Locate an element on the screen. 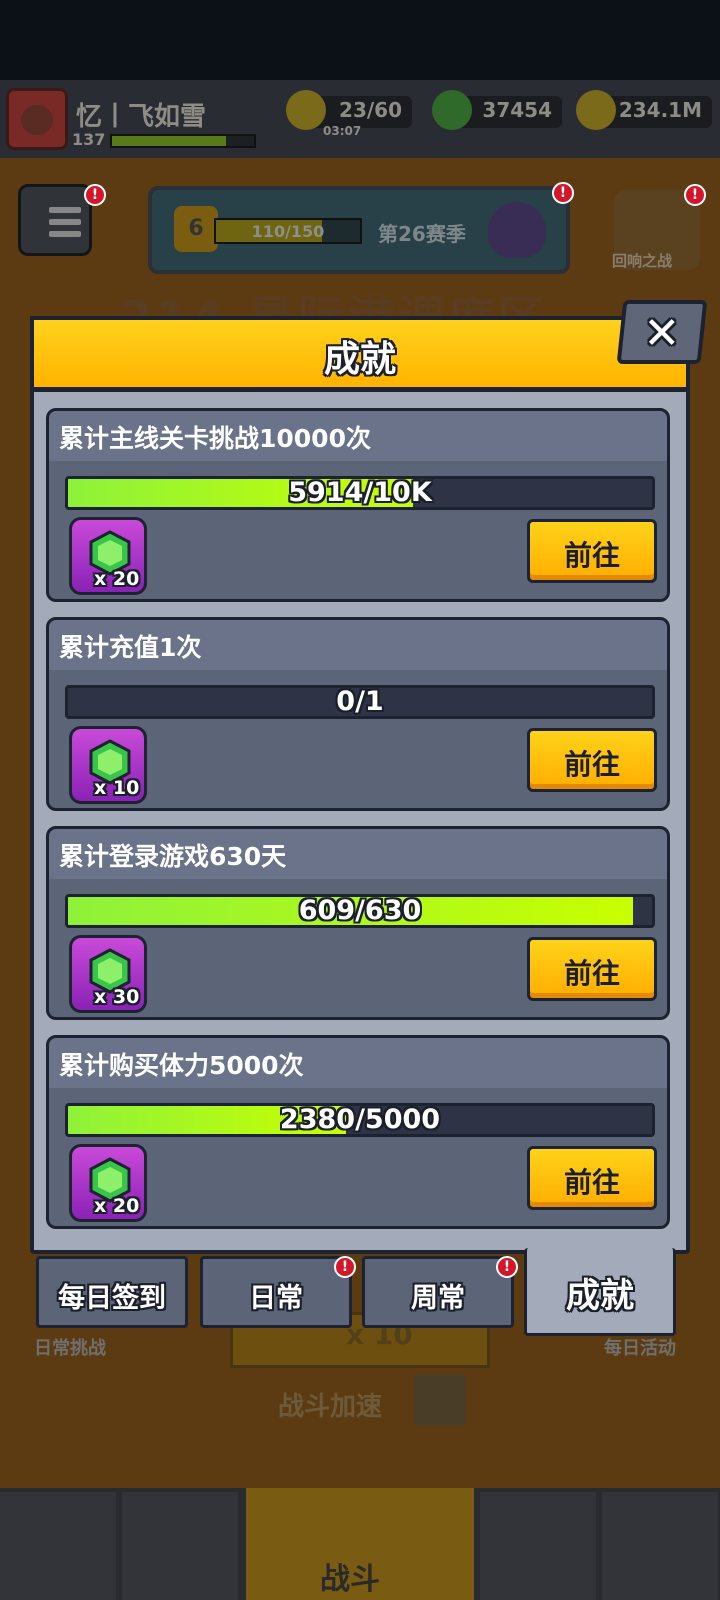  battle-speed-label: 战斗加速 is located at coordinates (330, 1407).